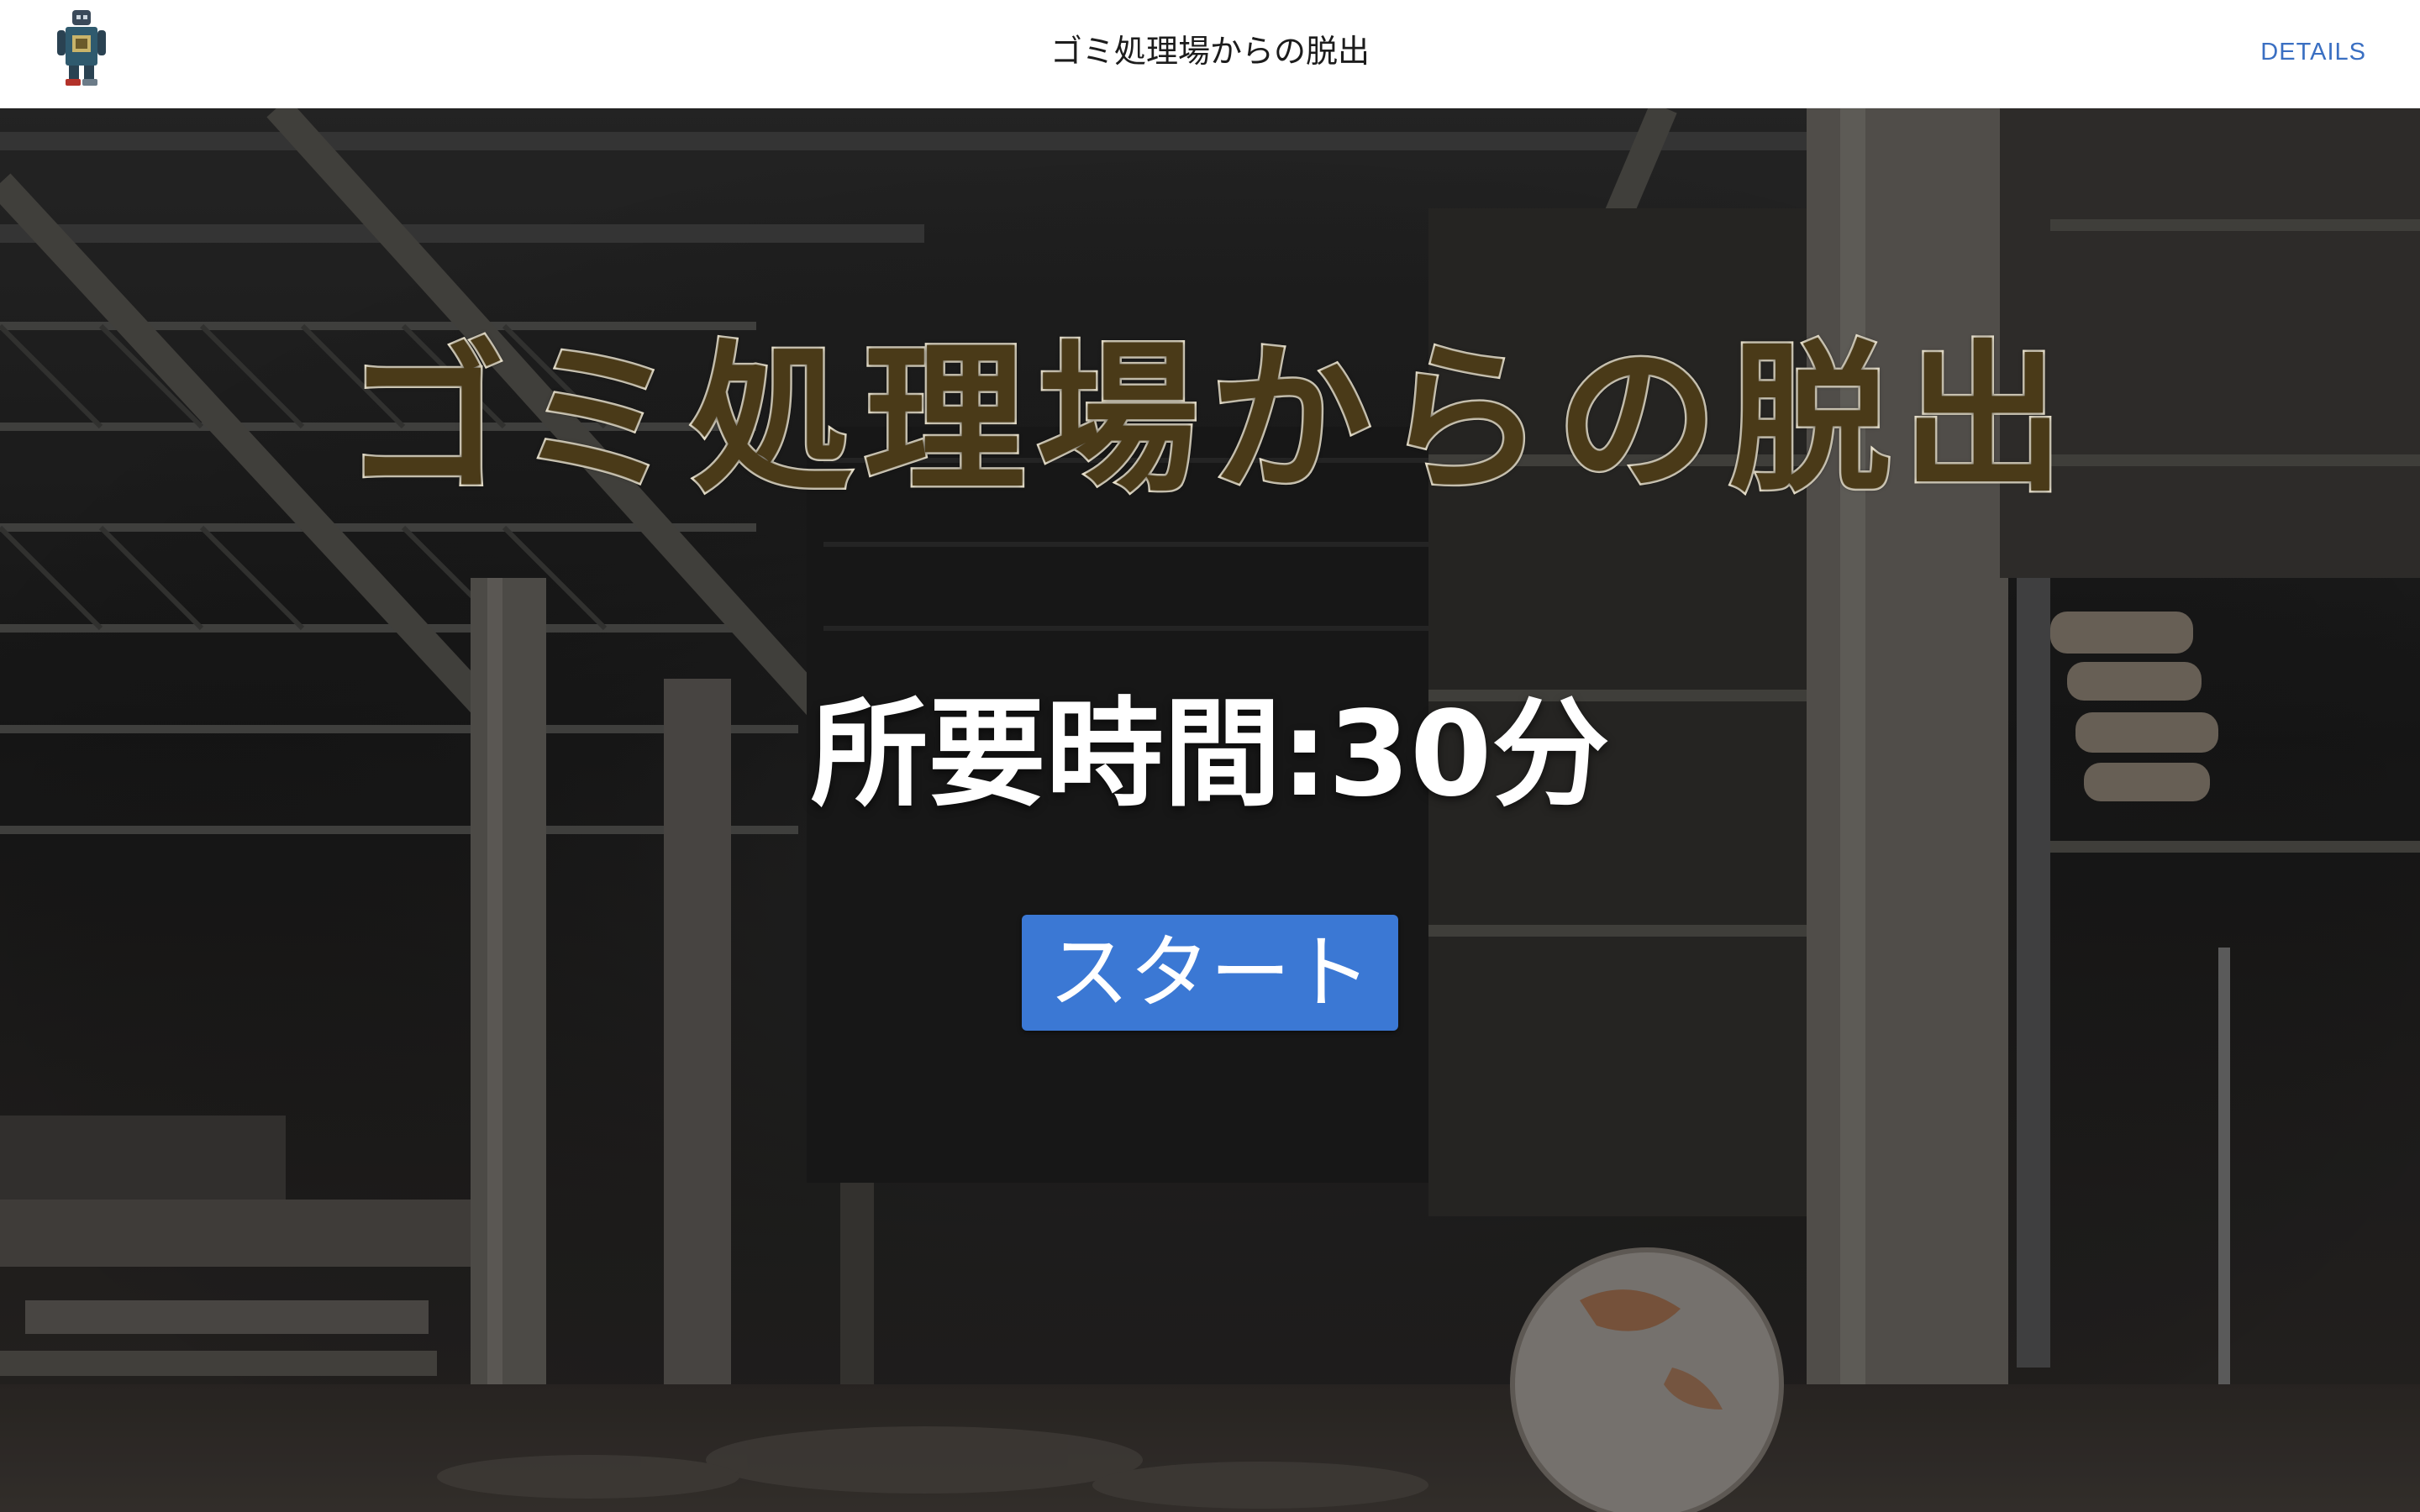 The image size is (2420, 1512). Describe the element at coordinates (1209, 419) in the screenshot. I see `game-title: ゴミ処理場からの脱出` at that location.